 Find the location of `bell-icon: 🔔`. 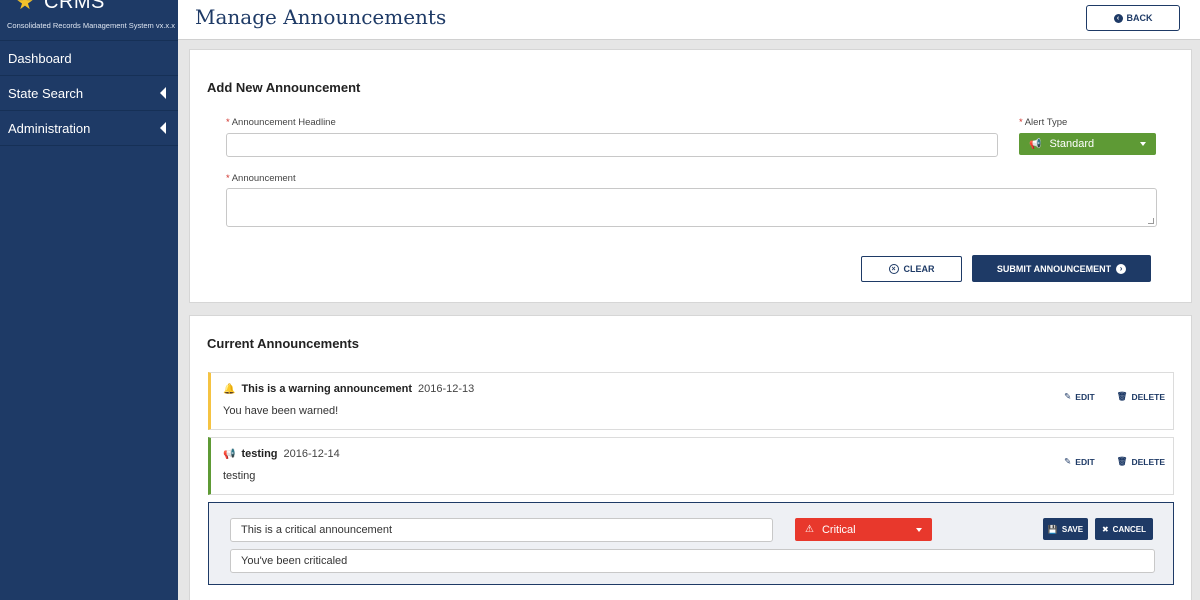

bell-icon: 🔔 is located at coordinates (229, 389).